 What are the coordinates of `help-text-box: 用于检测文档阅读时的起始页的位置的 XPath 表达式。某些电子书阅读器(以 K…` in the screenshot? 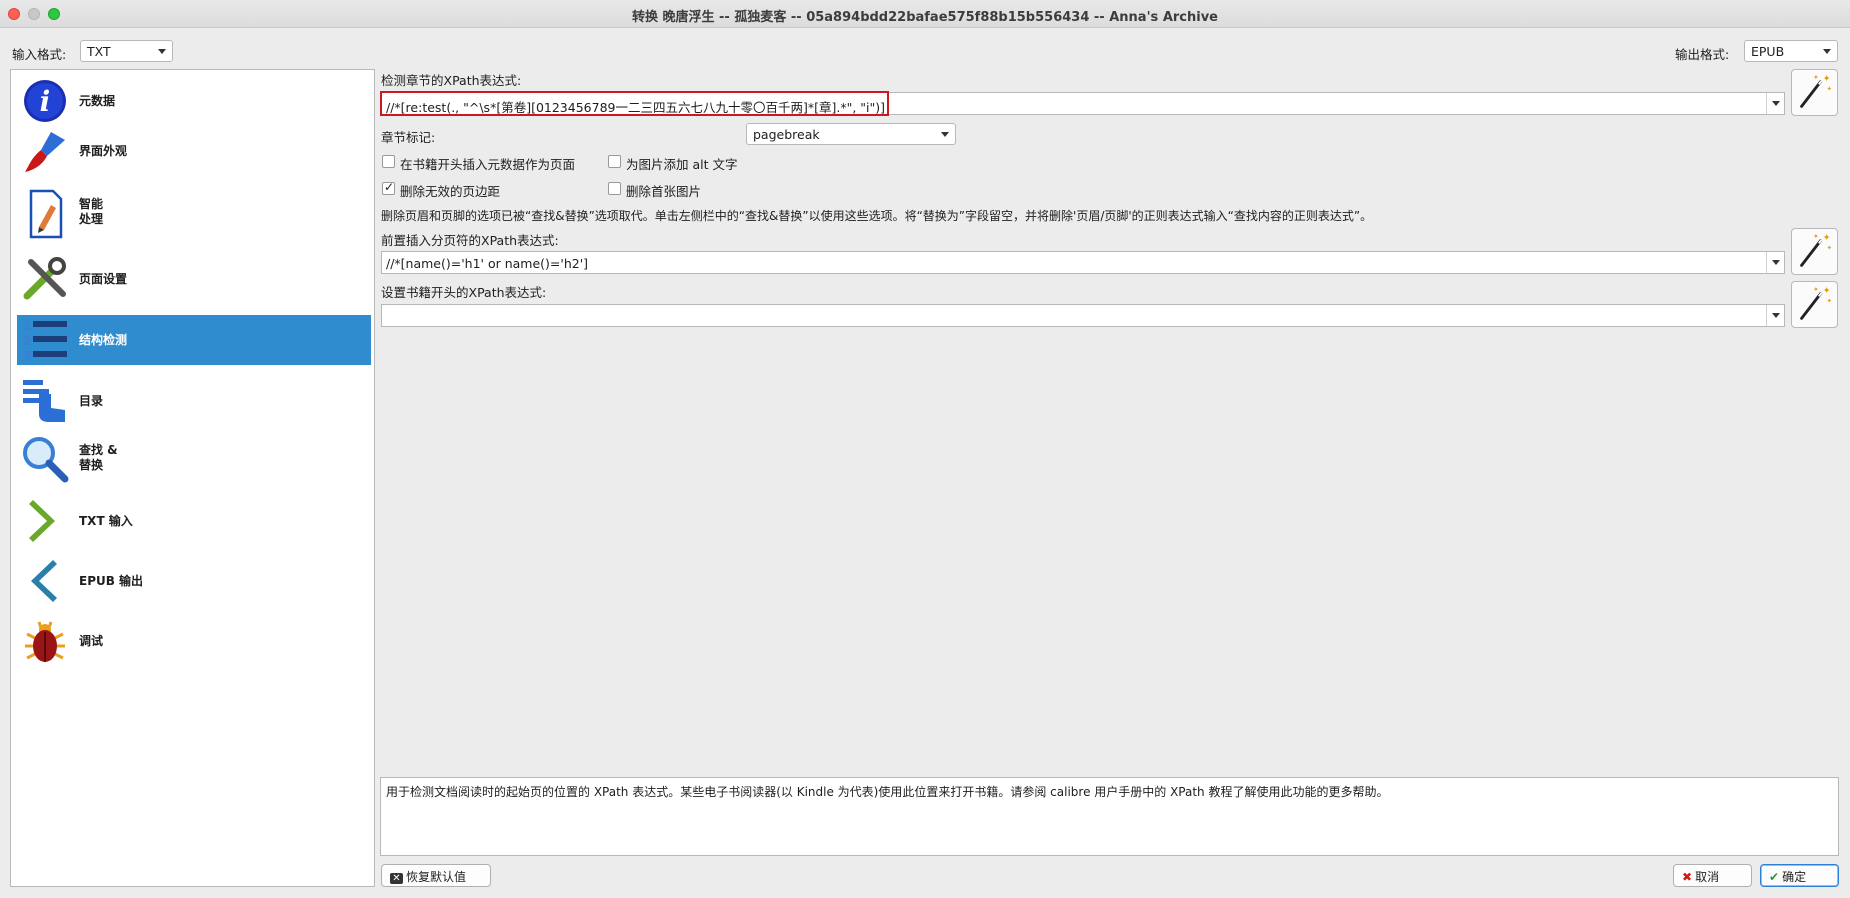 It's located at (1109, 816).